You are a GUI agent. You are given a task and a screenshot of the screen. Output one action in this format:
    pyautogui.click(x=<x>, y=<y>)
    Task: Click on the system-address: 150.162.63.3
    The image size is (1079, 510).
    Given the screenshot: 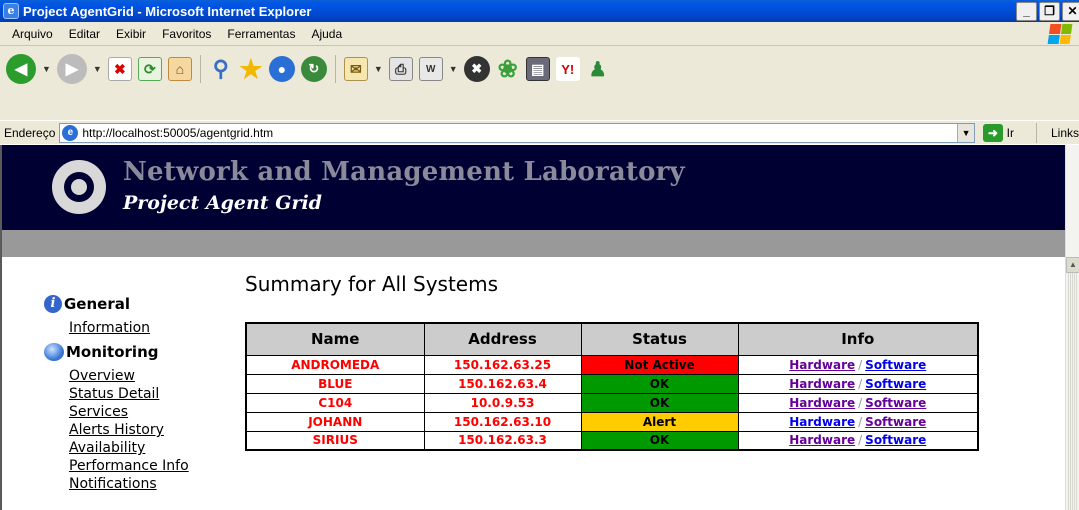 What is the action you would take?
    pyautogui.click(x=502, y=440)
    